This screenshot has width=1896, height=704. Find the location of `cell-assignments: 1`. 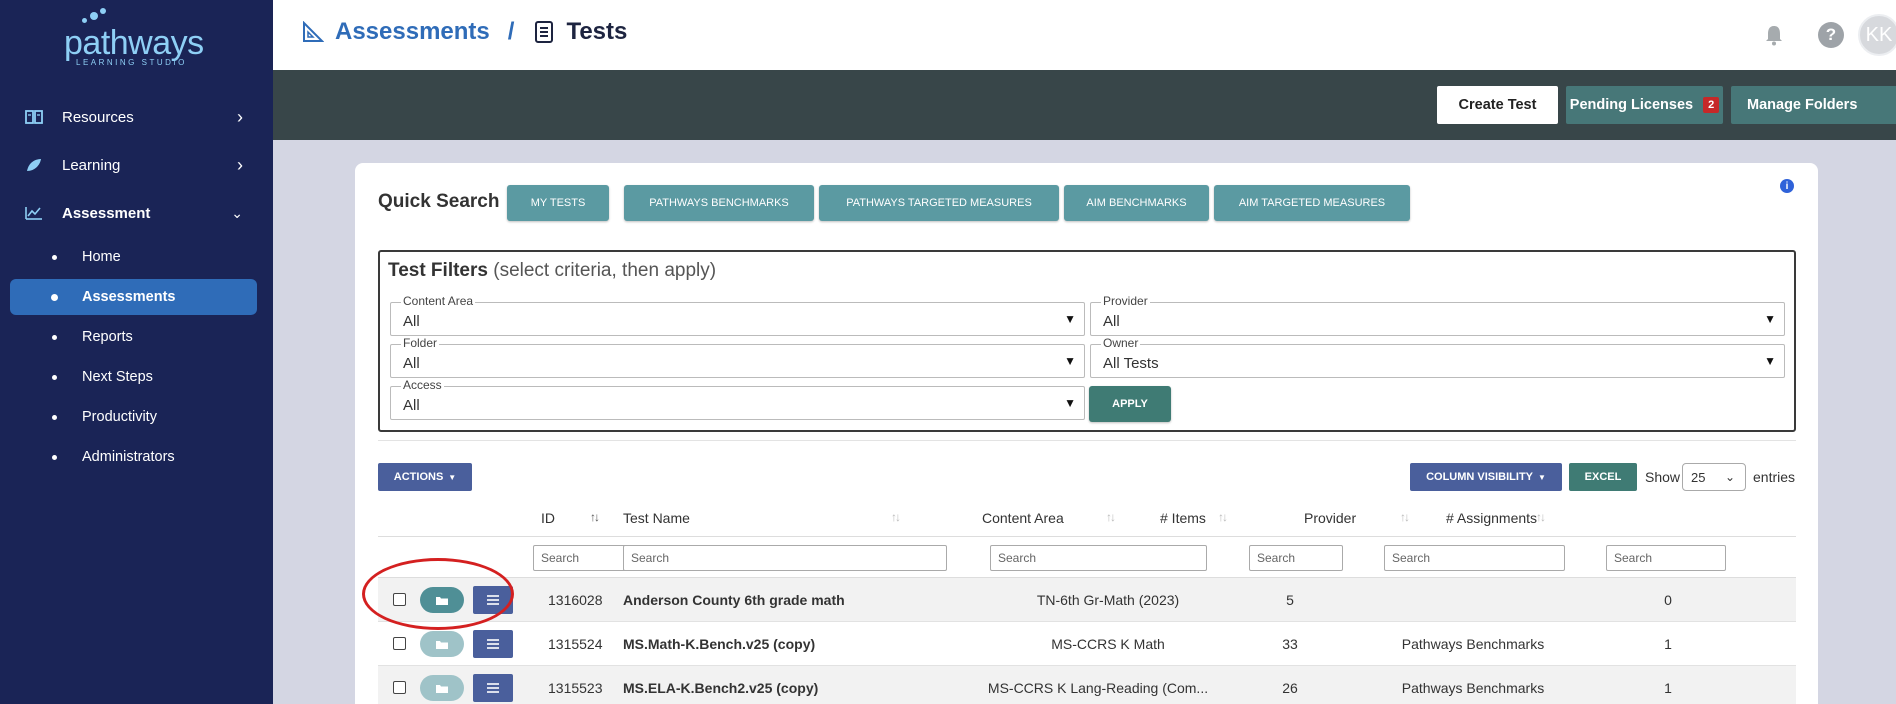

cell-assignments: 1 is located at coordinates (1668, 688).